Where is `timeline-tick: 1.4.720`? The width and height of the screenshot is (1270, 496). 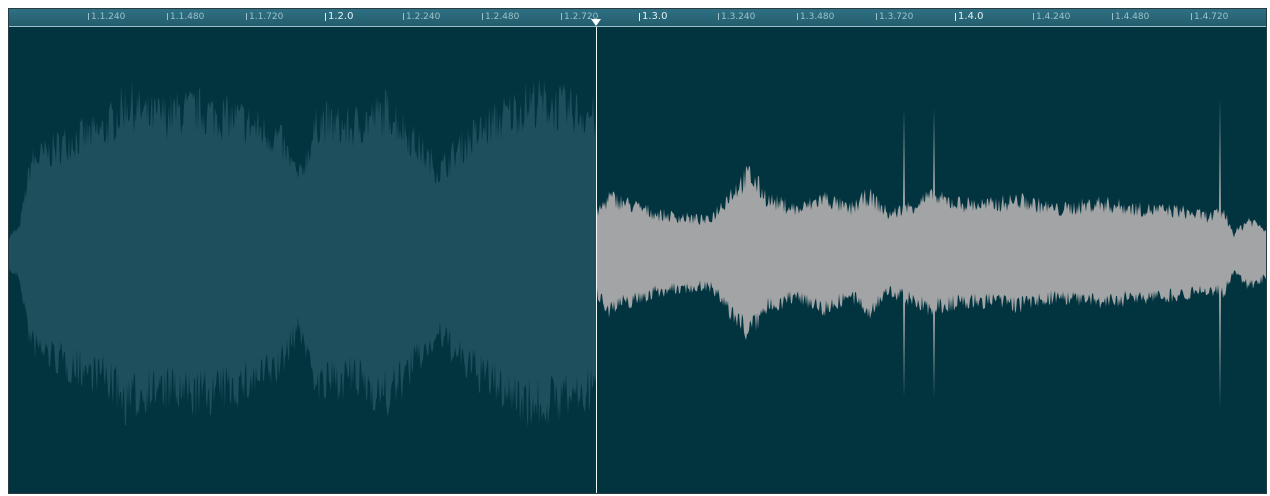
timeline-tick: 1.4.720 is located at coordinates (1209, 17).